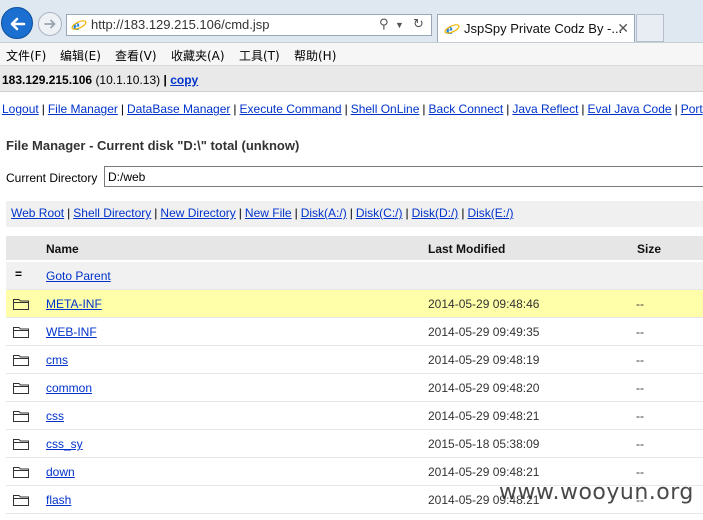  I want to click on menu-bar: 文件(F) 编辑(E) 查看(V) 收藏夹(A) 工具(T) 帮助(H), so click(351, 54).